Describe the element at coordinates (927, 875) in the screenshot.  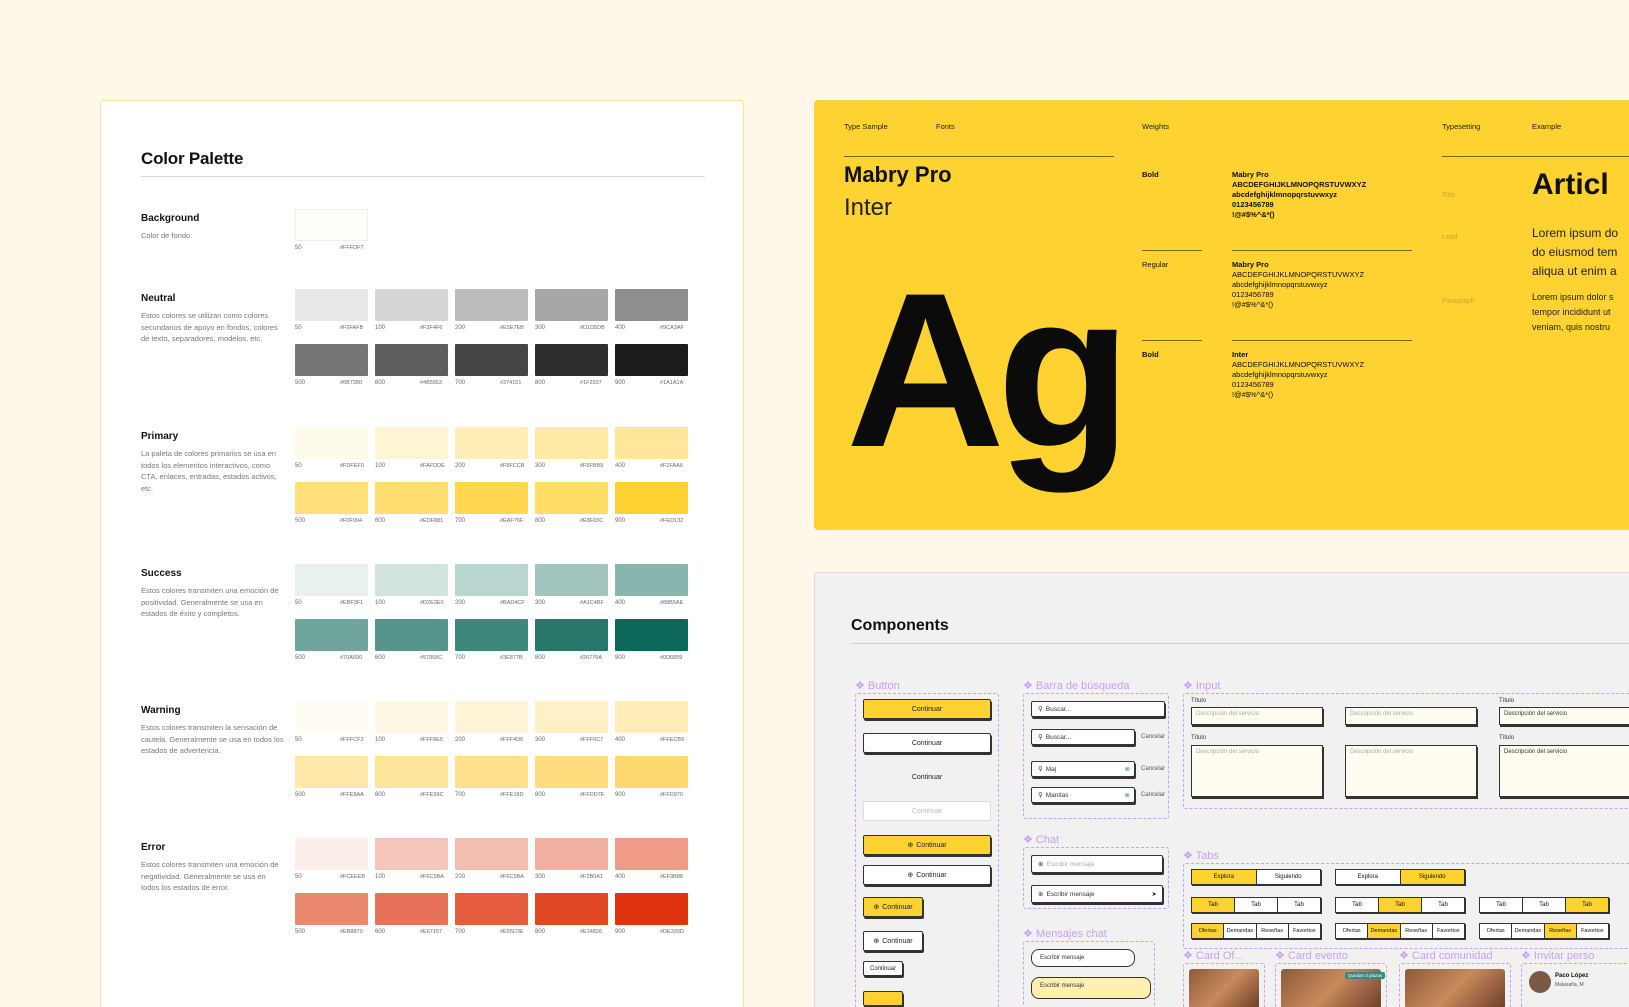
I see `continue-button-icon-secondary: ⊕ Continuar` at that location.